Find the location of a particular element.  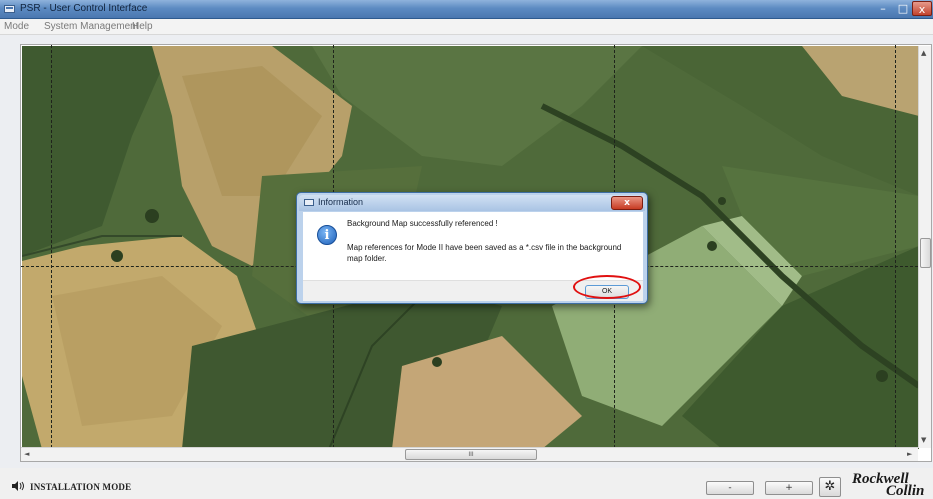

installation-mode-label: INSTALLATION MODE is located at coordinates (81, 487).